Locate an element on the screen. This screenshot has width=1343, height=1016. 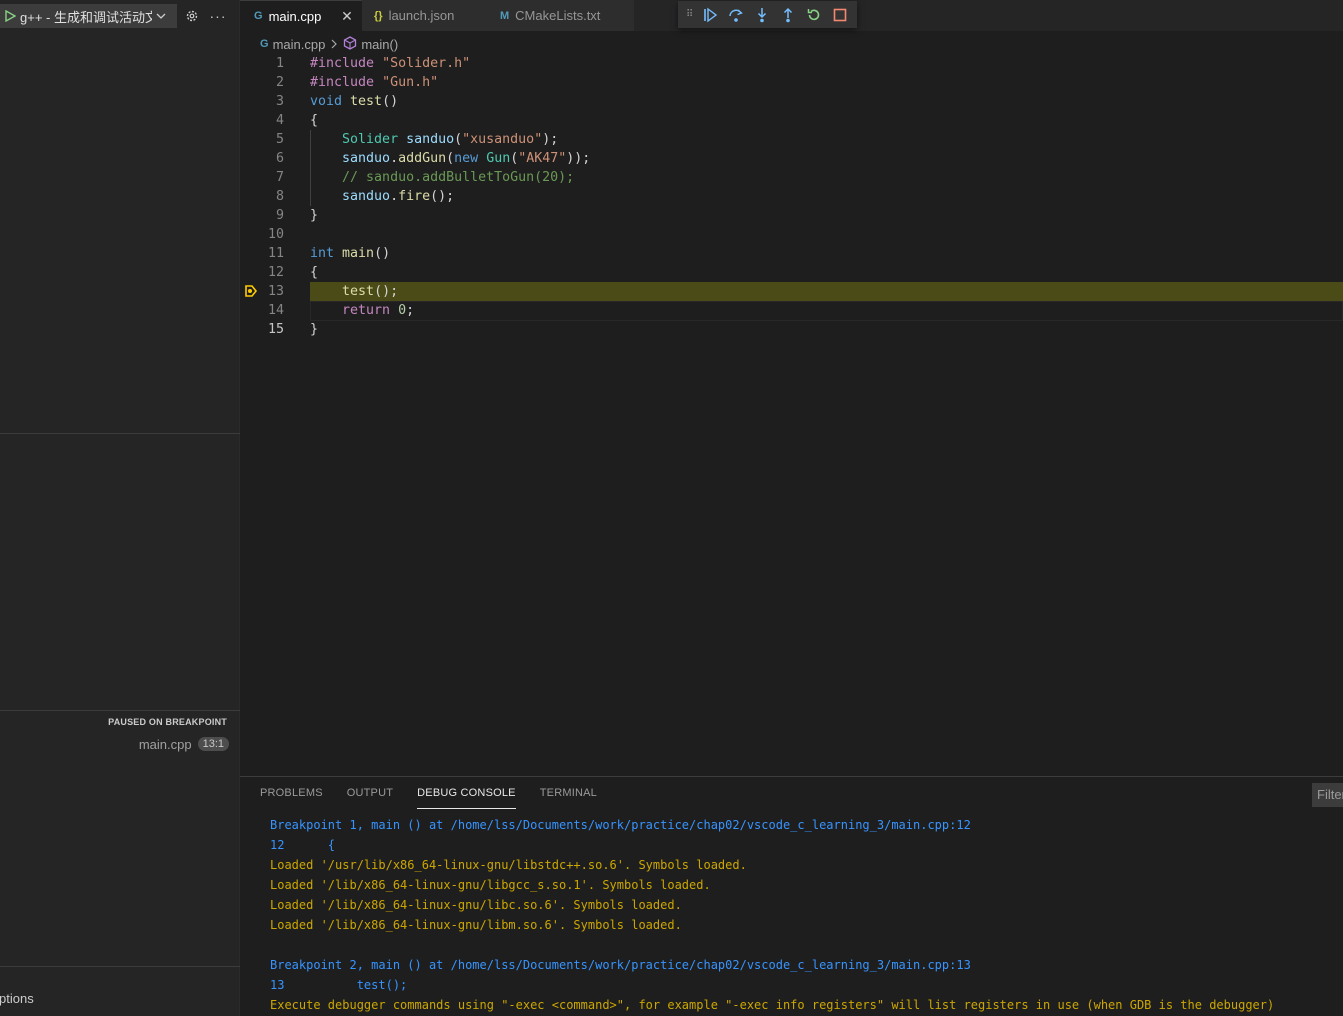
frame-position-badge: 13:1 is located at coordinates (213, 744).